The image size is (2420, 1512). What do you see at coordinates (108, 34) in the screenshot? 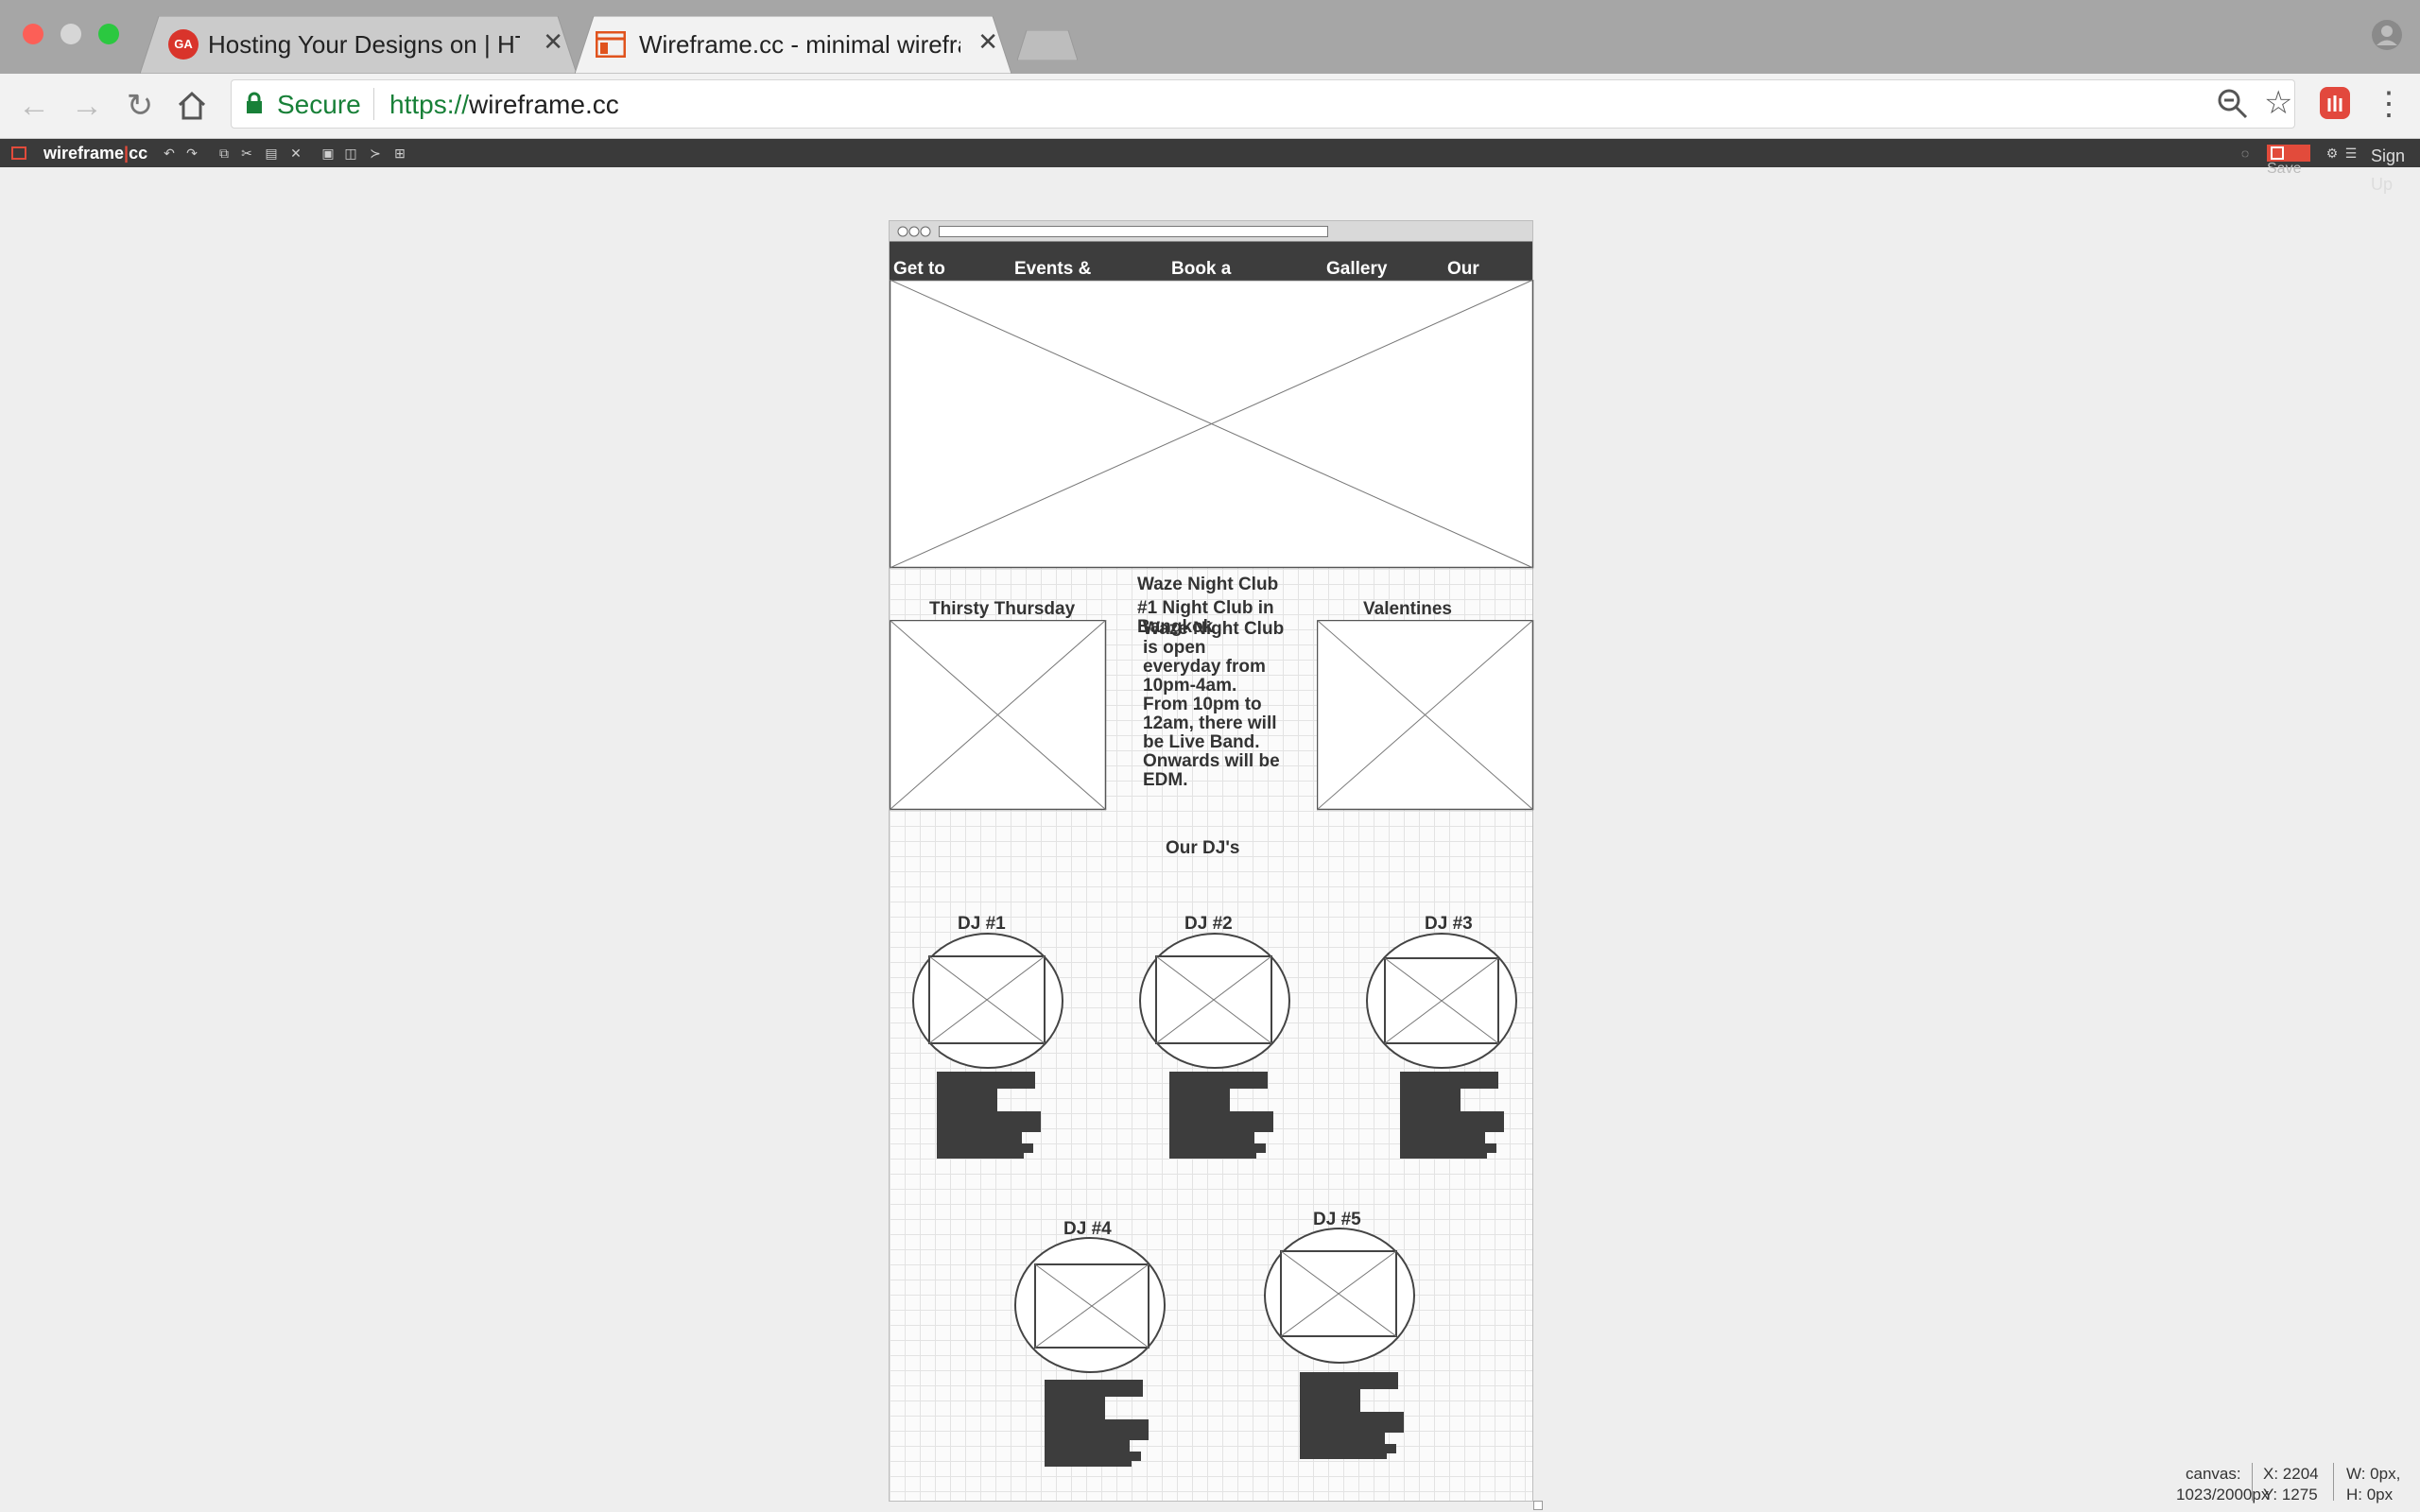
I see `maximize-window-button` at bounding box center [108, 34].